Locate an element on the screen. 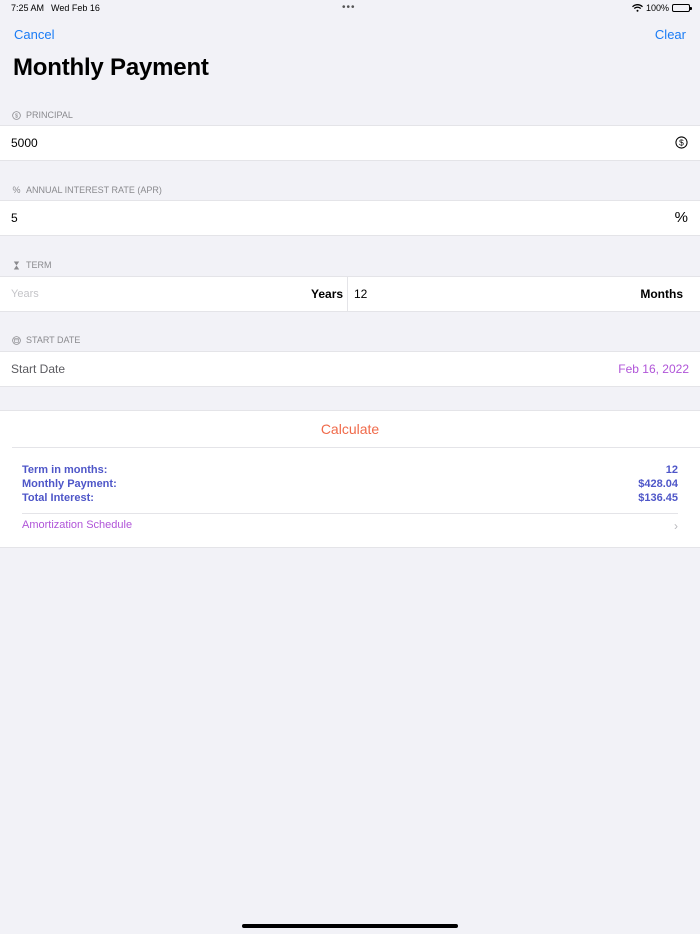 This screenshot has width=700, height=934. term-divider is located at coordinates (347, 294).